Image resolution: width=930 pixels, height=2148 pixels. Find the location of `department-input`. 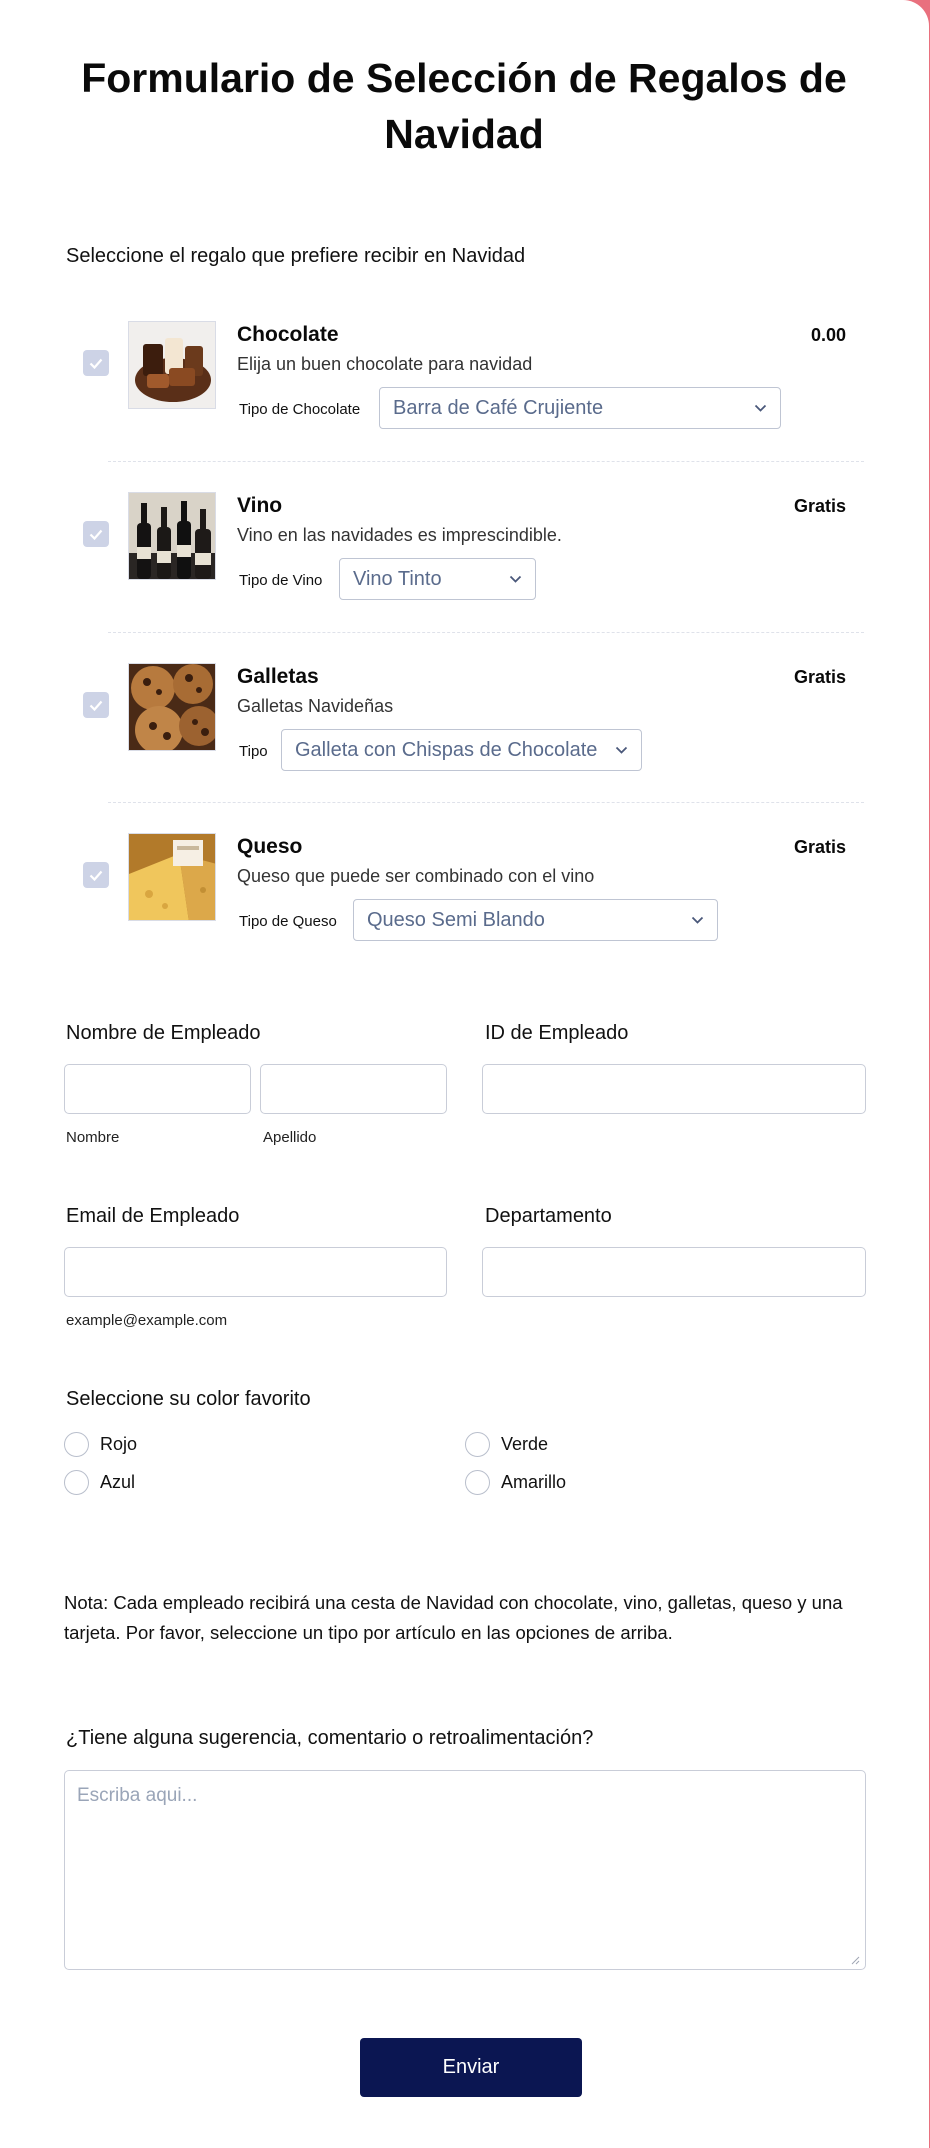

department-input is located at coordinates (674, 1272).